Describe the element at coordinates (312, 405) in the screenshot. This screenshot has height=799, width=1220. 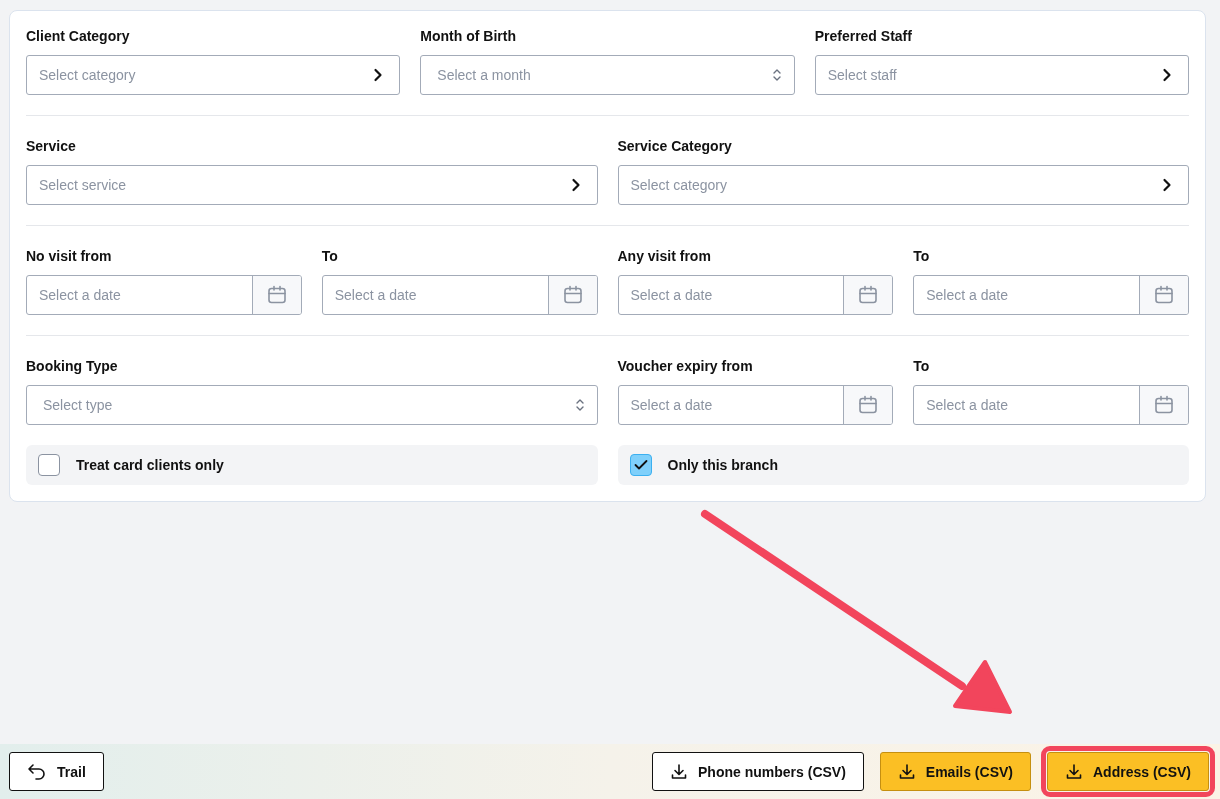
I see `select-field: Select type` at that location.